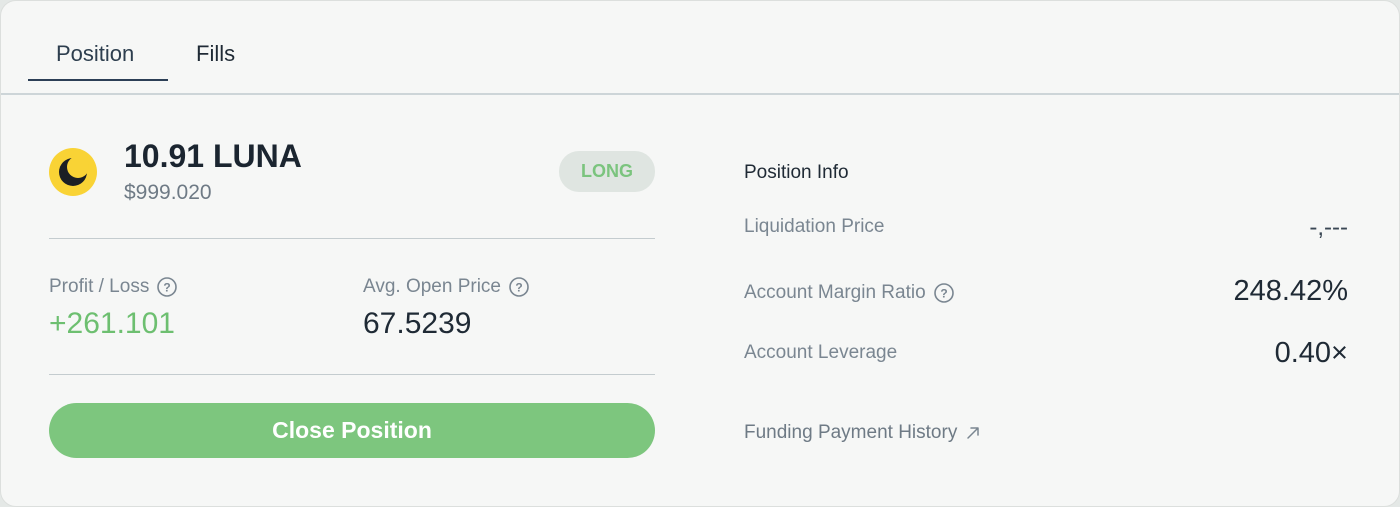  I want to click on position-side-badge: LONG, so click(607, 171).